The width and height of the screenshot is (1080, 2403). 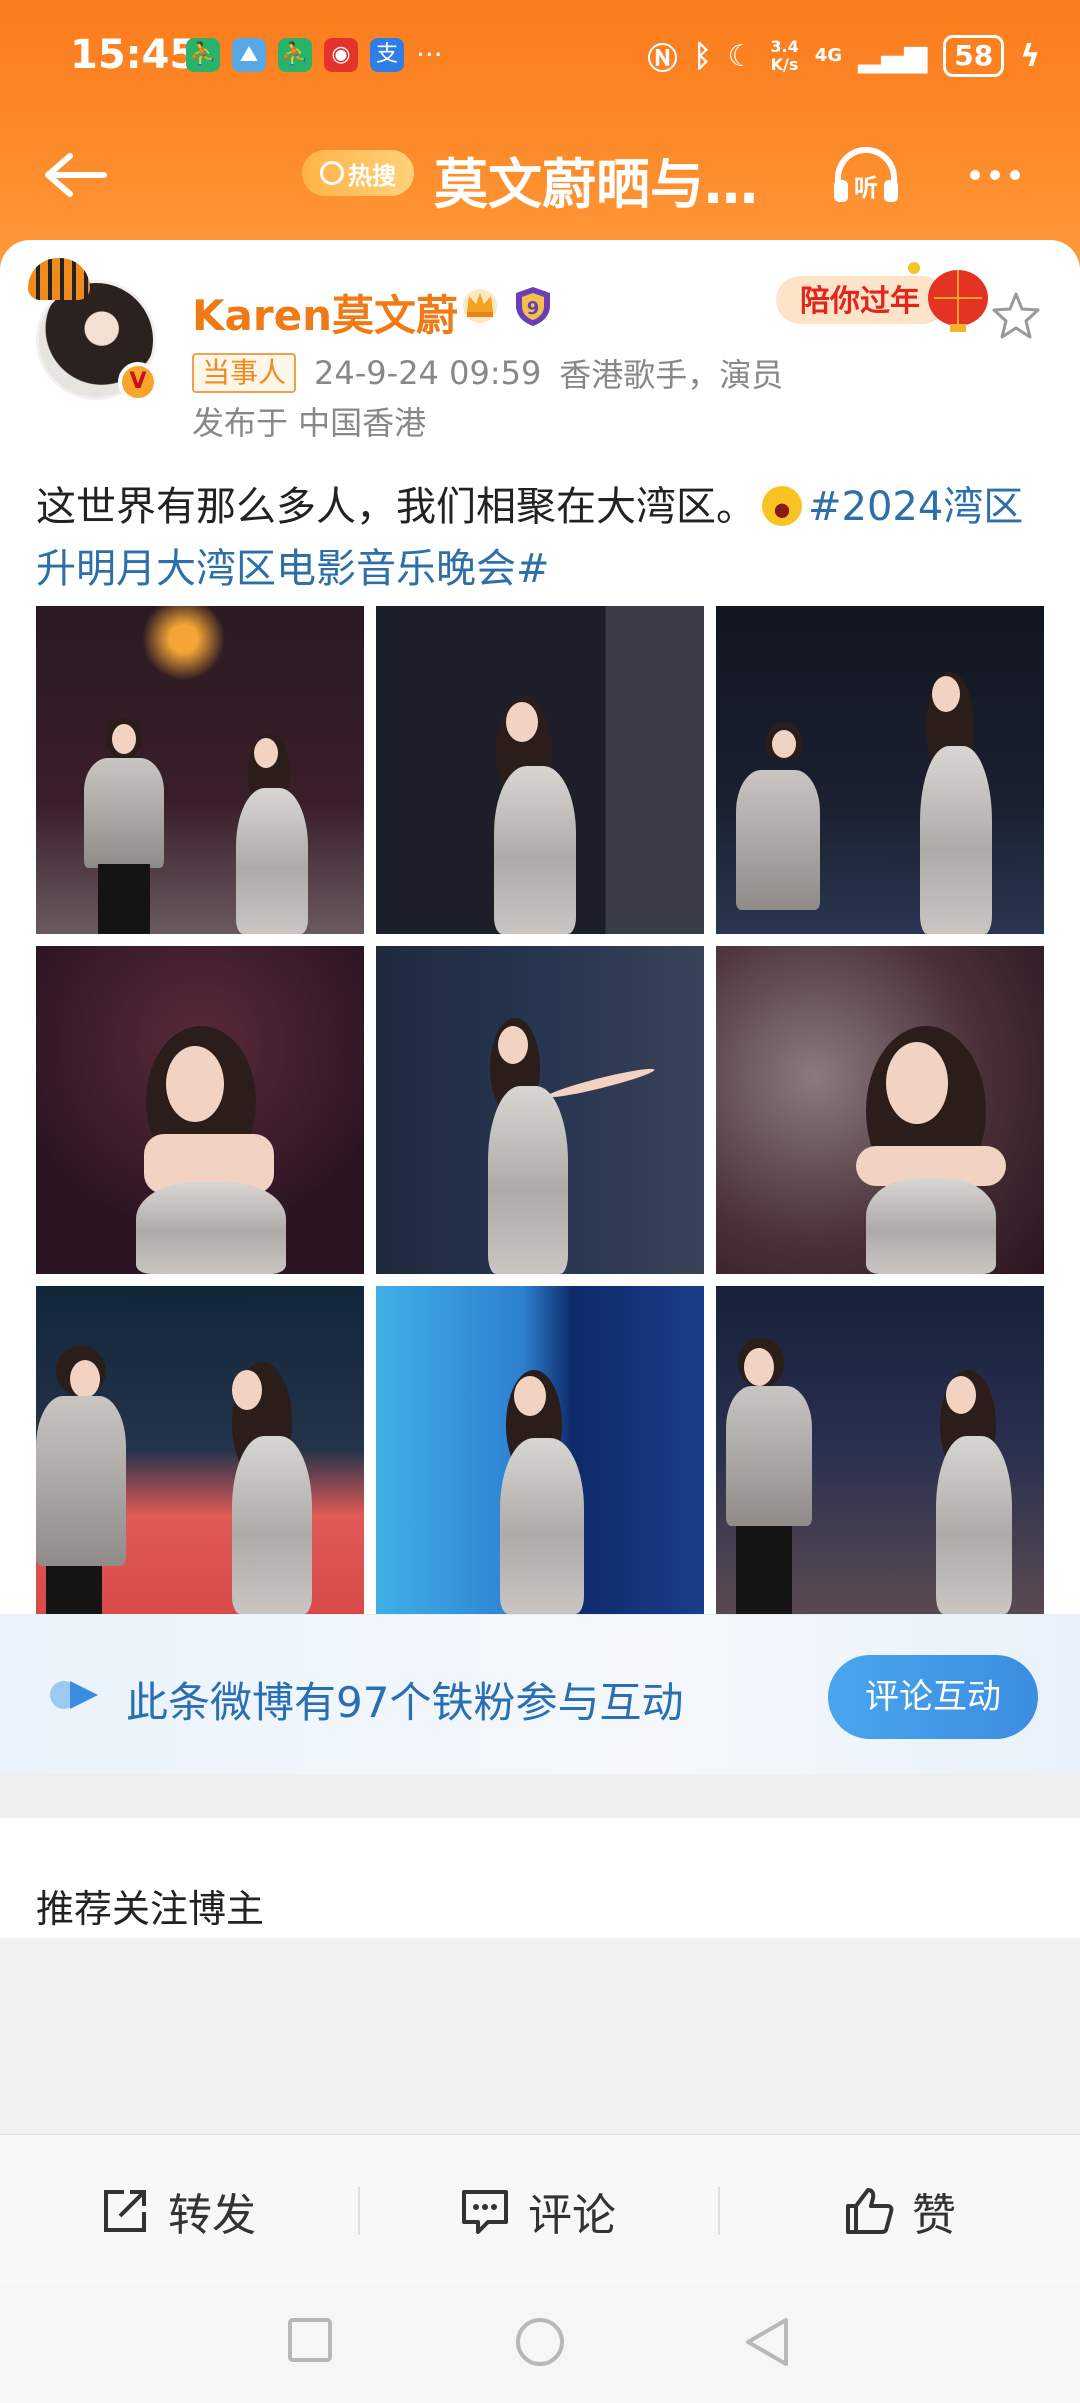 What do you see at coordinates (1030, 56) in the screenshot?
I see `charging-icon: ϟ` at bounding box center [1030, 56].